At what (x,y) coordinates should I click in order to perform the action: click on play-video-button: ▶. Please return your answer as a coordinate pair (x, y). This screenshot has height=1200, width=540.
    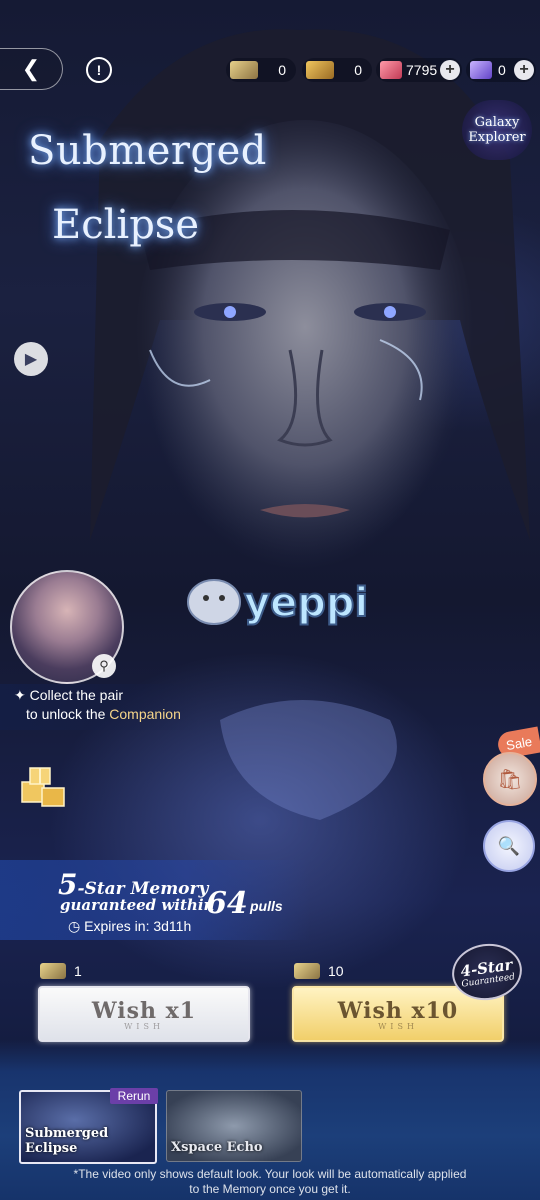
    Looking at the image, I should click on (31, 359).